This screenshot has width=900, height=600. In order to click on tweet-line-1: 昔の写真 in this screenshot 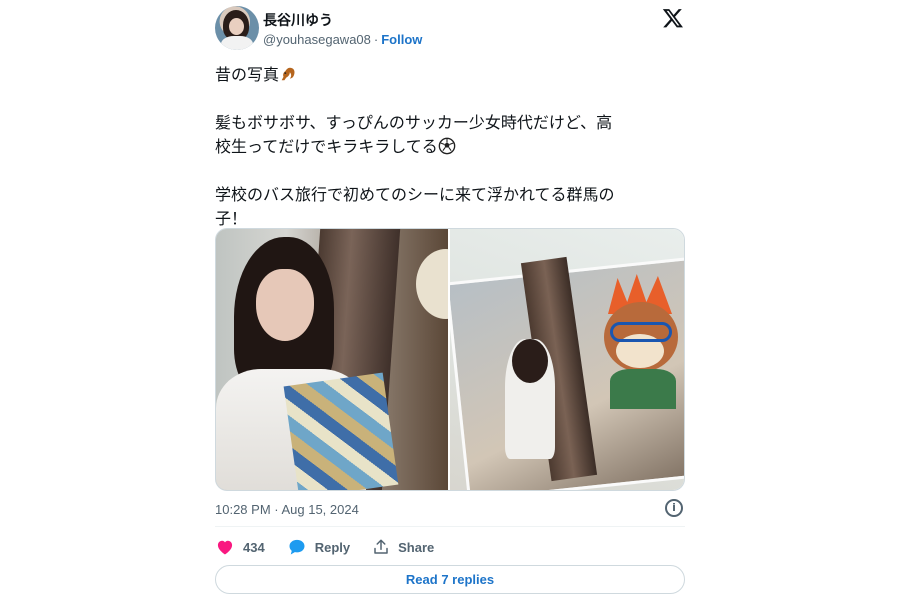, I will do `click(247, 74)`.